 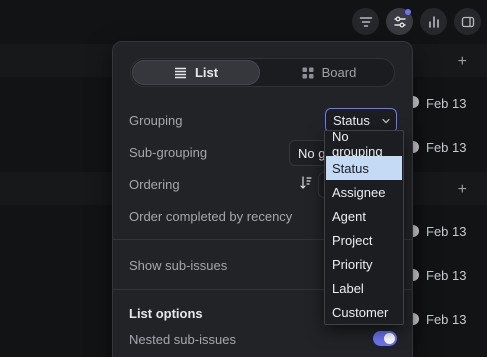 What do you see at coordinates (308, 72) in the screenshot?
I see `board-icon` at bounding box center [308, 72].